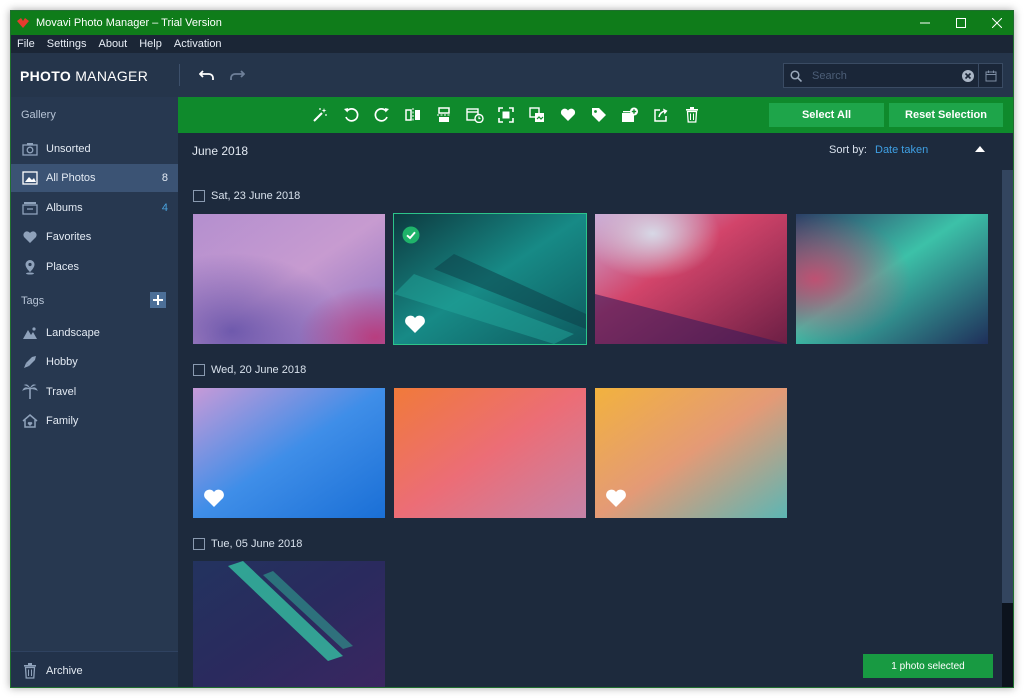  I want to click on sidebar-item-unsorted: Unsorted, so click(94, 149).